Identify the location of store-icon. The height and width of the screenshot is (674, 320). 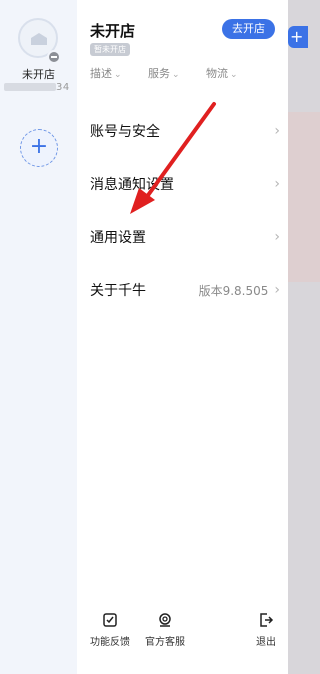
(39, 39).